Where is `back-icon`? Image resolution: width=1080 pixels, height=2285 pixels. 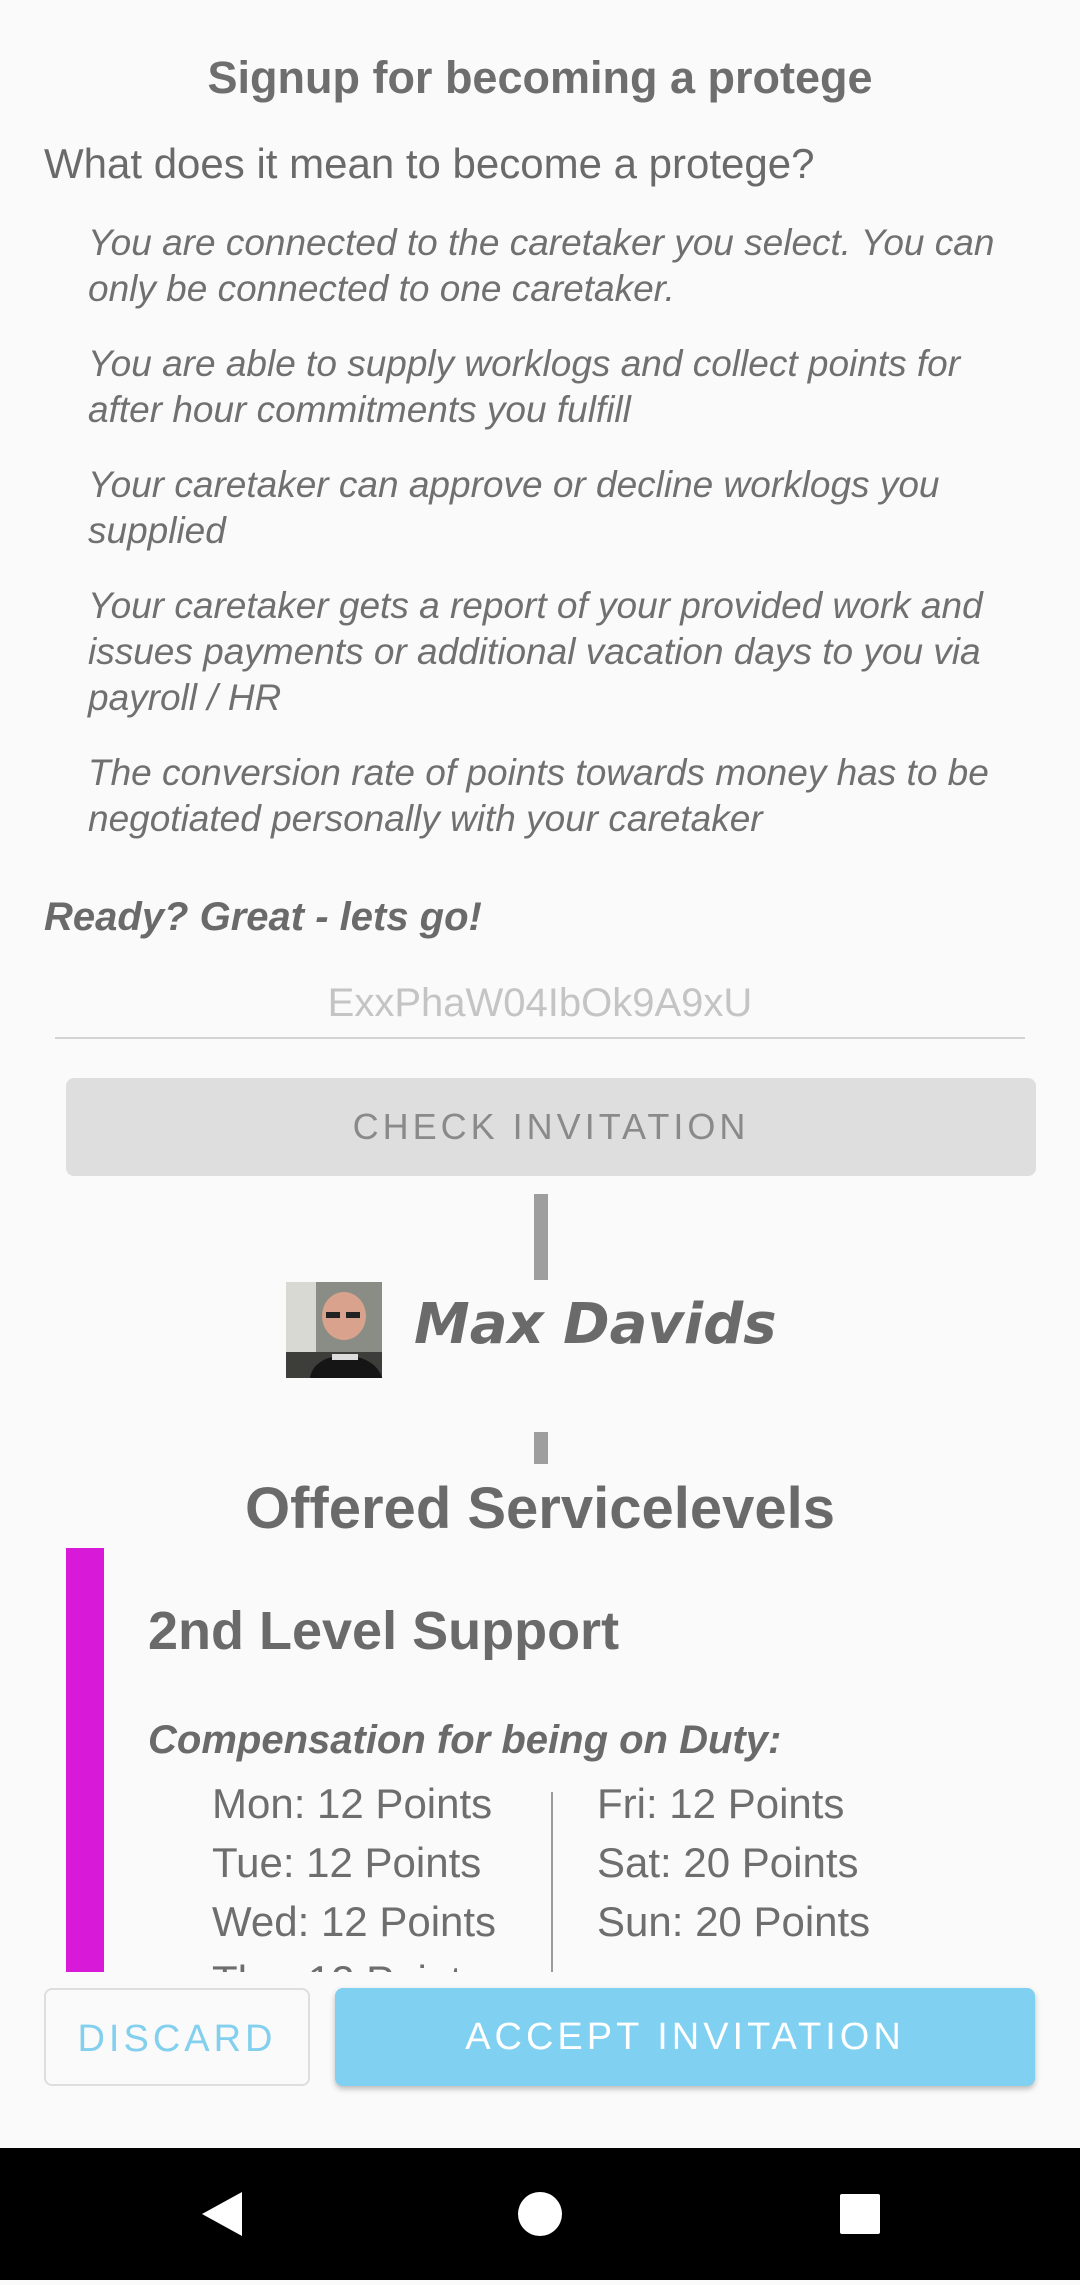
back-icon is located at coordinates (224, 2214).